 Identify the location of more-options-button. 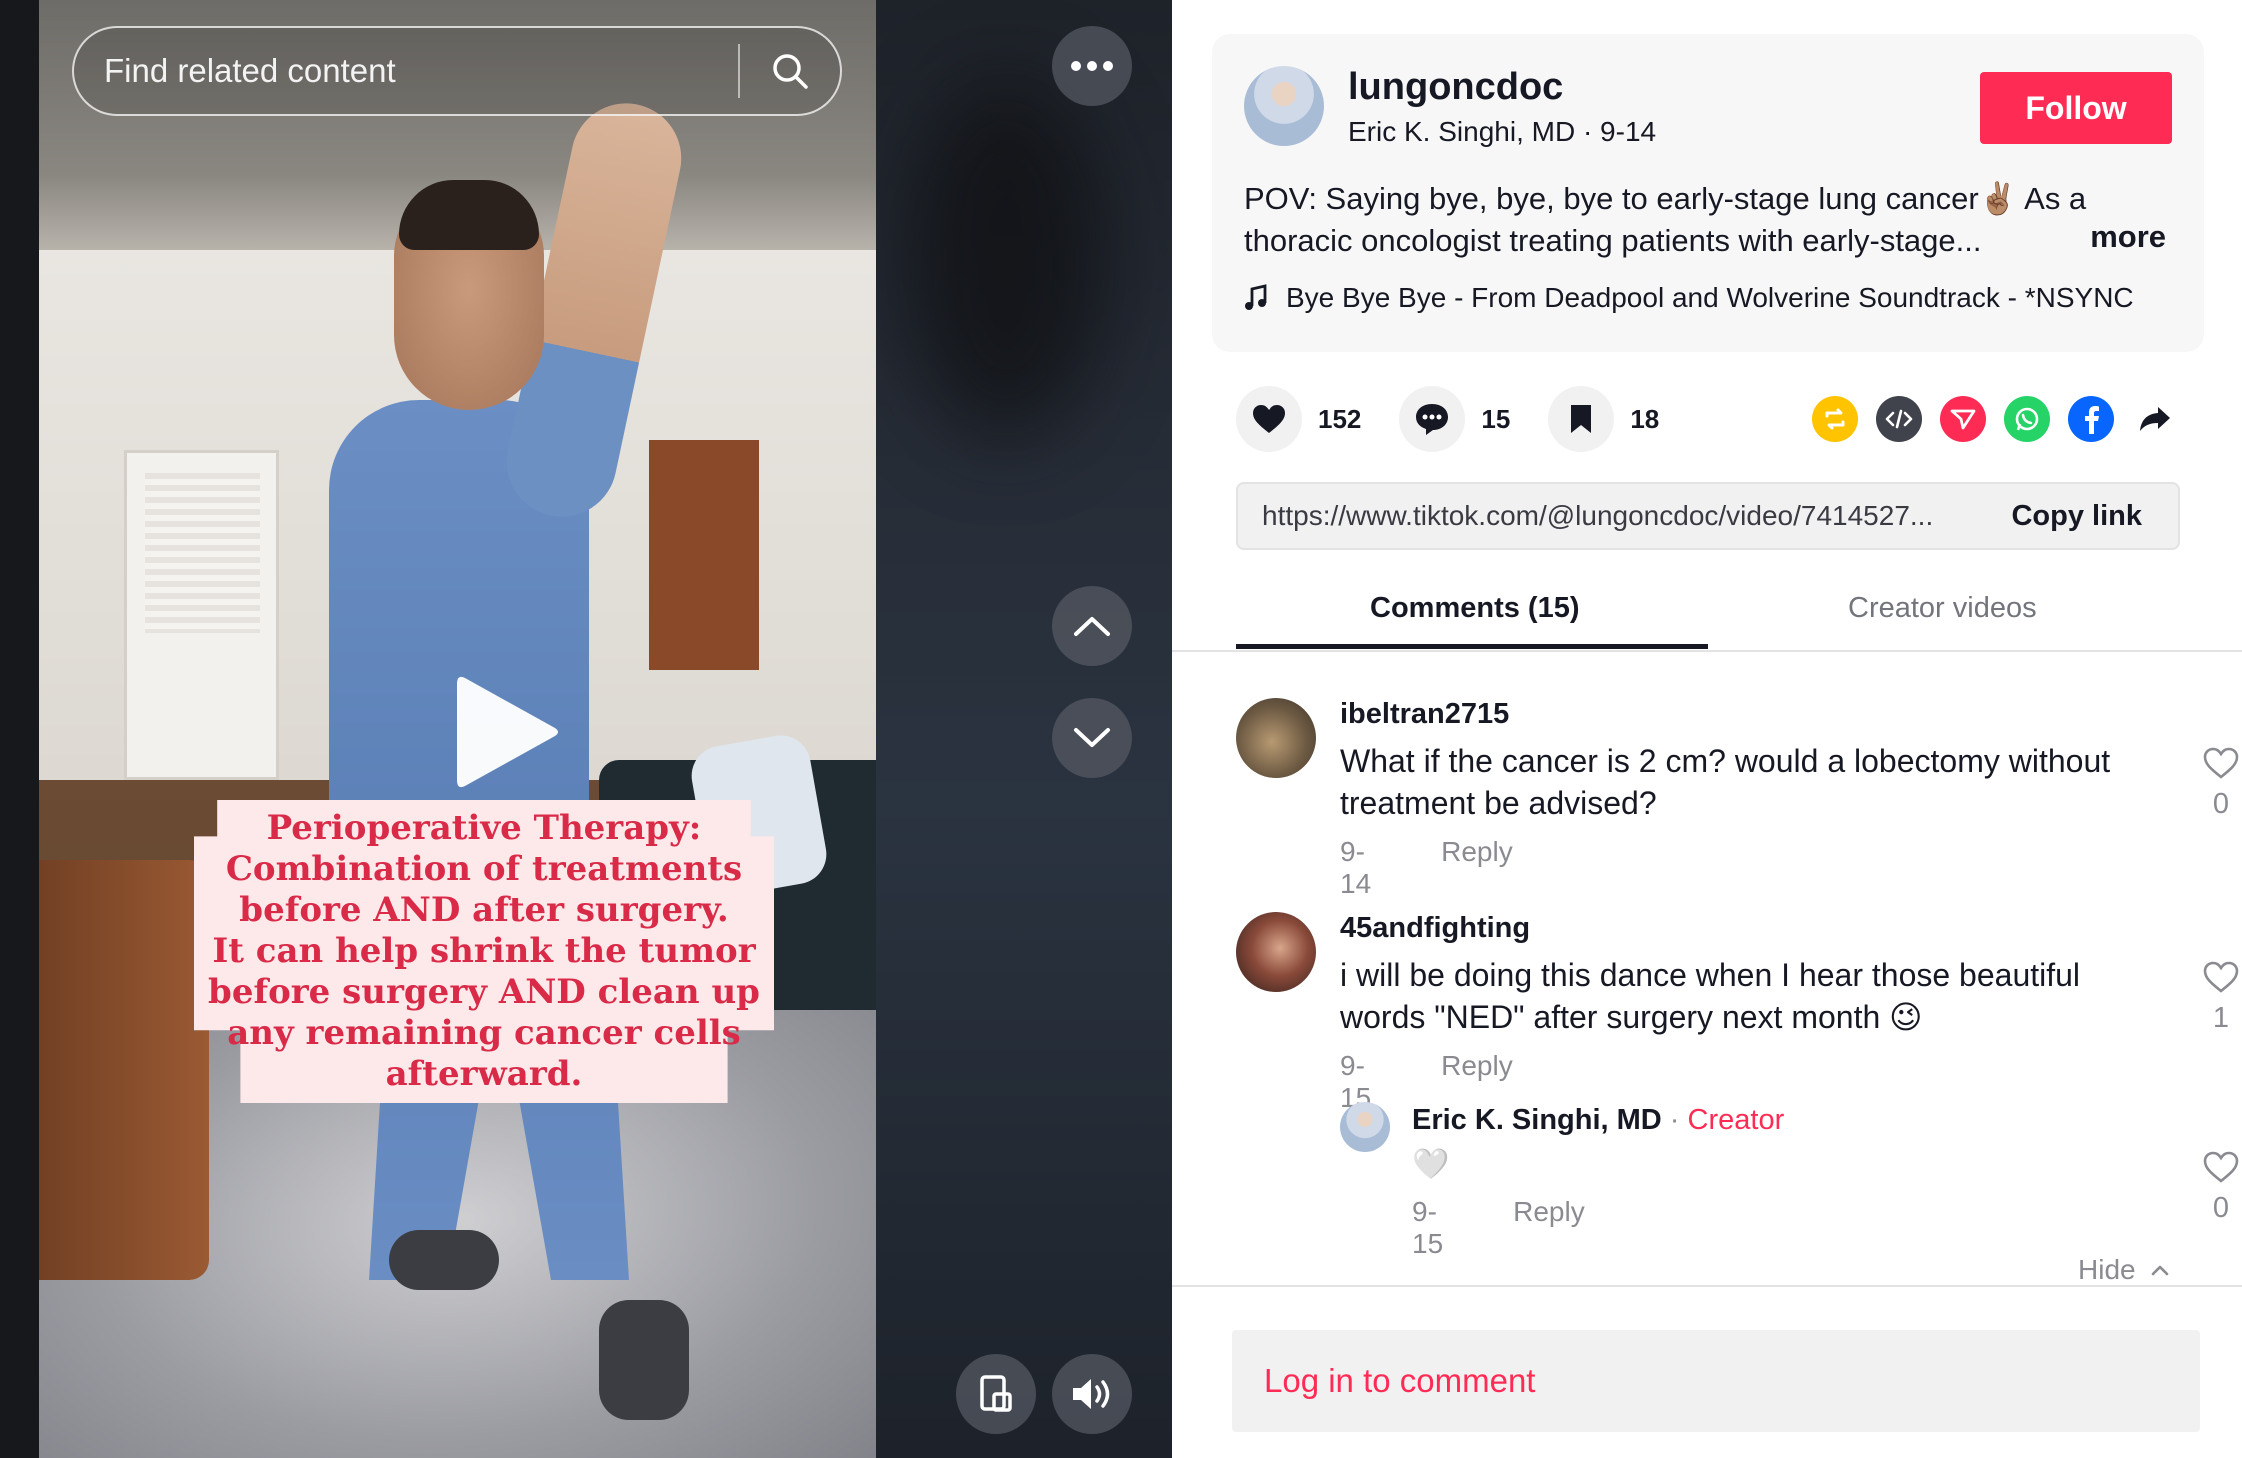
(1092, 66).